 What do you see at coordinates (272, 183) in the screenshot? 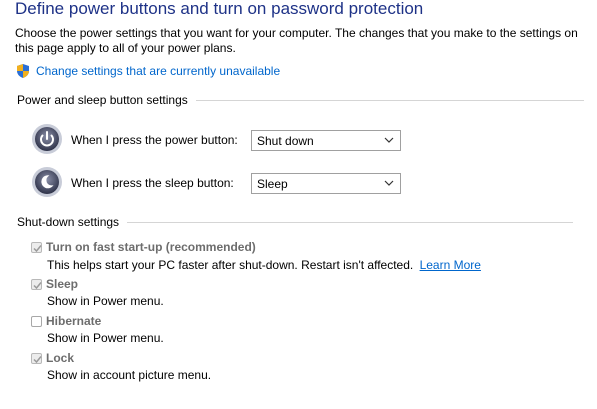
I see `sleep-button-select-value: Sleep` at bounding box center [272, 183].